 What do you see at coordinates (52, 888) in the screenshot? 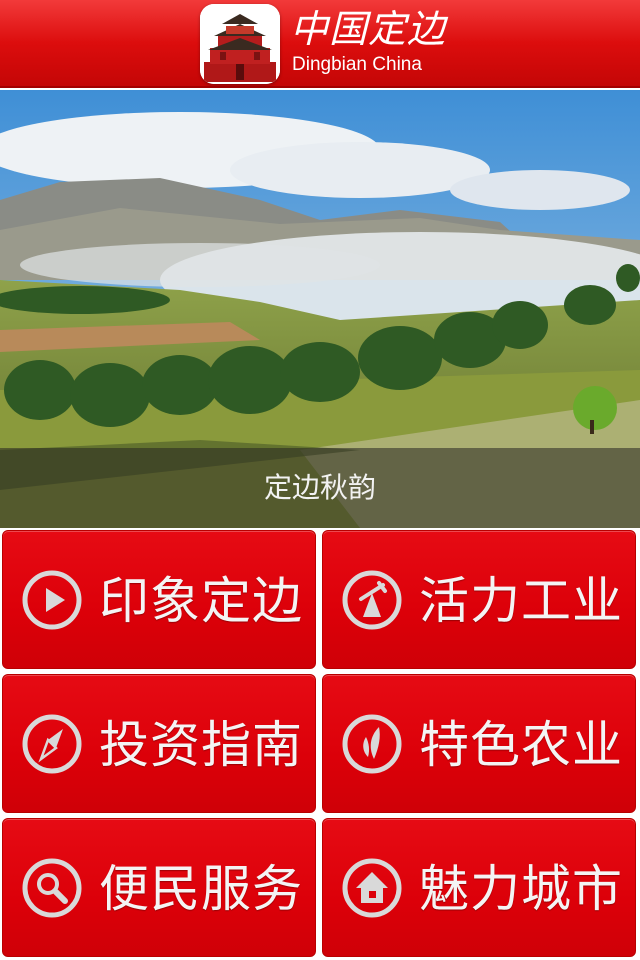
I see `search-icon` at bounding box center [52, 888].